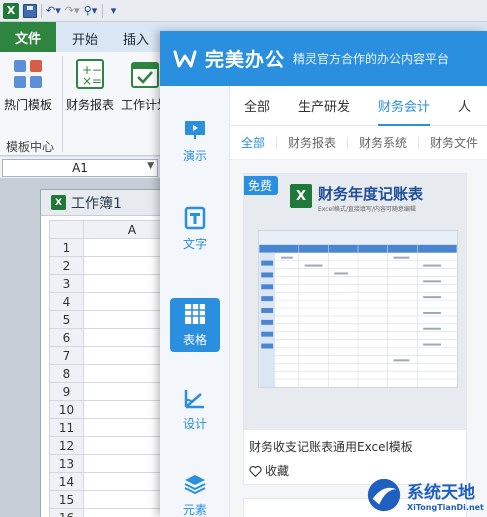 The height and width of the screenshot is (517, 487). I want to click on site-watermark: 系统天地 XiTongTianDi.net, so click(426, 494).